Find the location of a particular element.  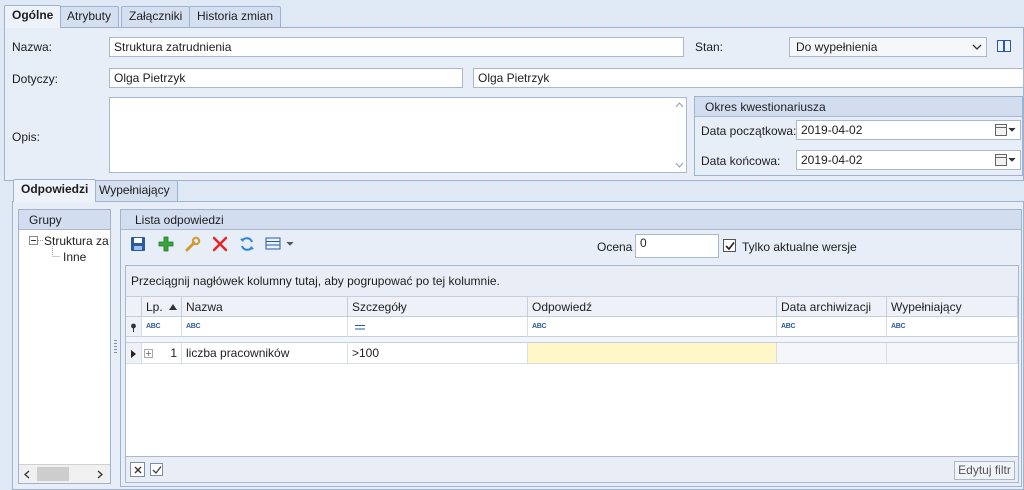

filter-enabled-checkbox is located at coordinates (156, 469).